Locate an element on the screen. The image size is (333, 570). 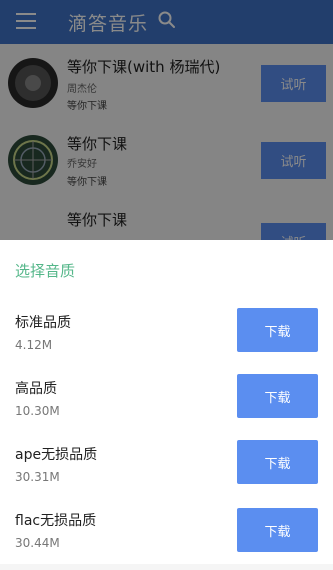
sheet-title: 选择音质 is located at coordinates (45, 271).